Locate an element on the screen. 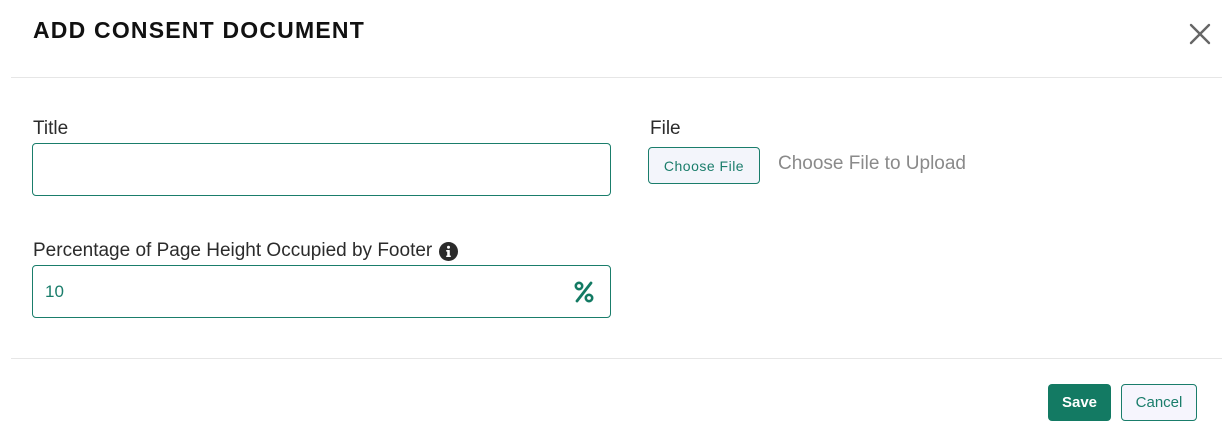  percent-icon is located at coordinates (584, 292).